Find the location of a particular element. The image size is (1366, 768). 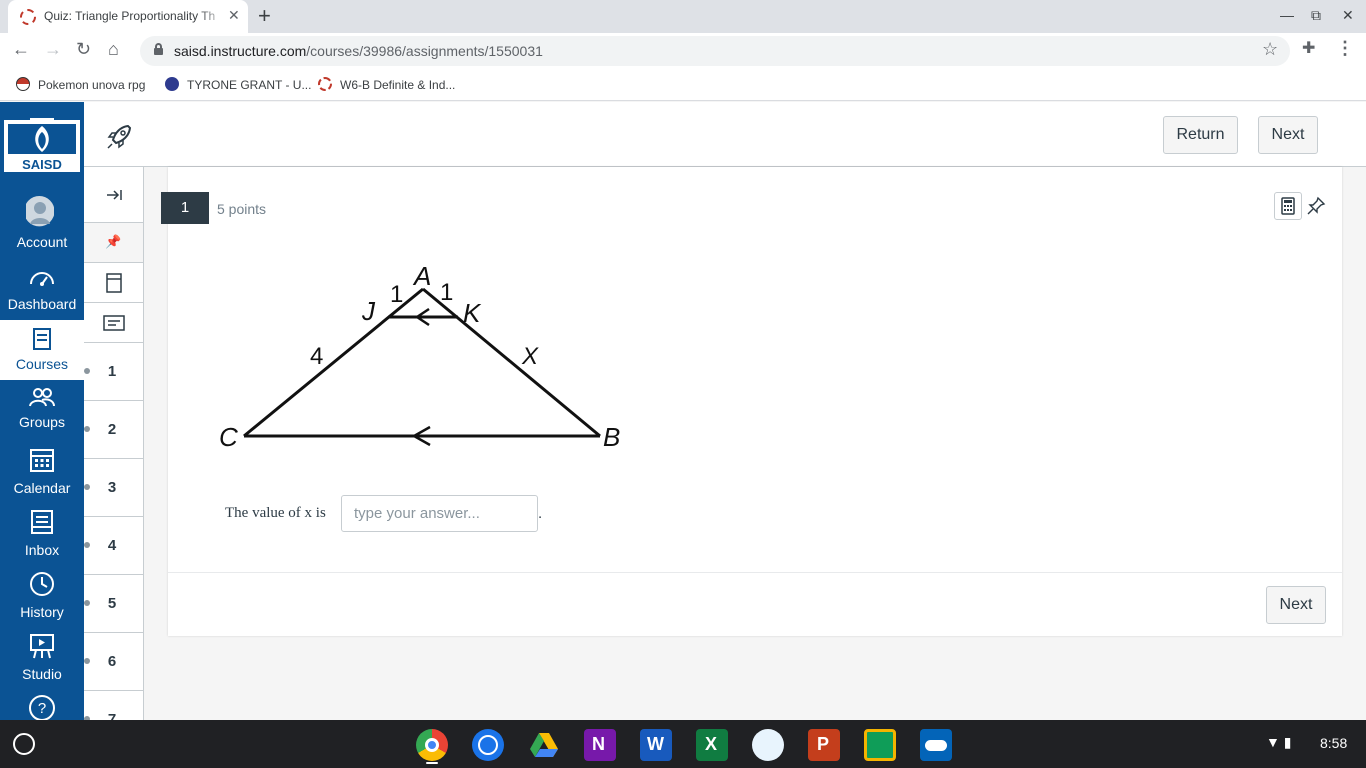

pin-icon: 📌 is located at coordinates (113, 241).